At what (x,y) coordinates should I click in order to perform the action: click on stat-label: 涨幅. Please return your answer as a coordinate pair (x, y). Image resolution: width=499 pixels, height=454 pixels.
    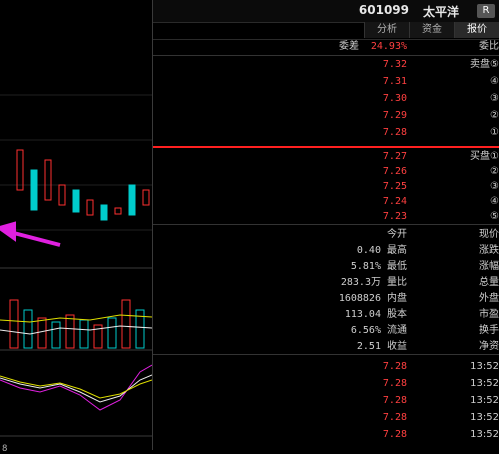
    Looking at the image, I should click on (489, 266).